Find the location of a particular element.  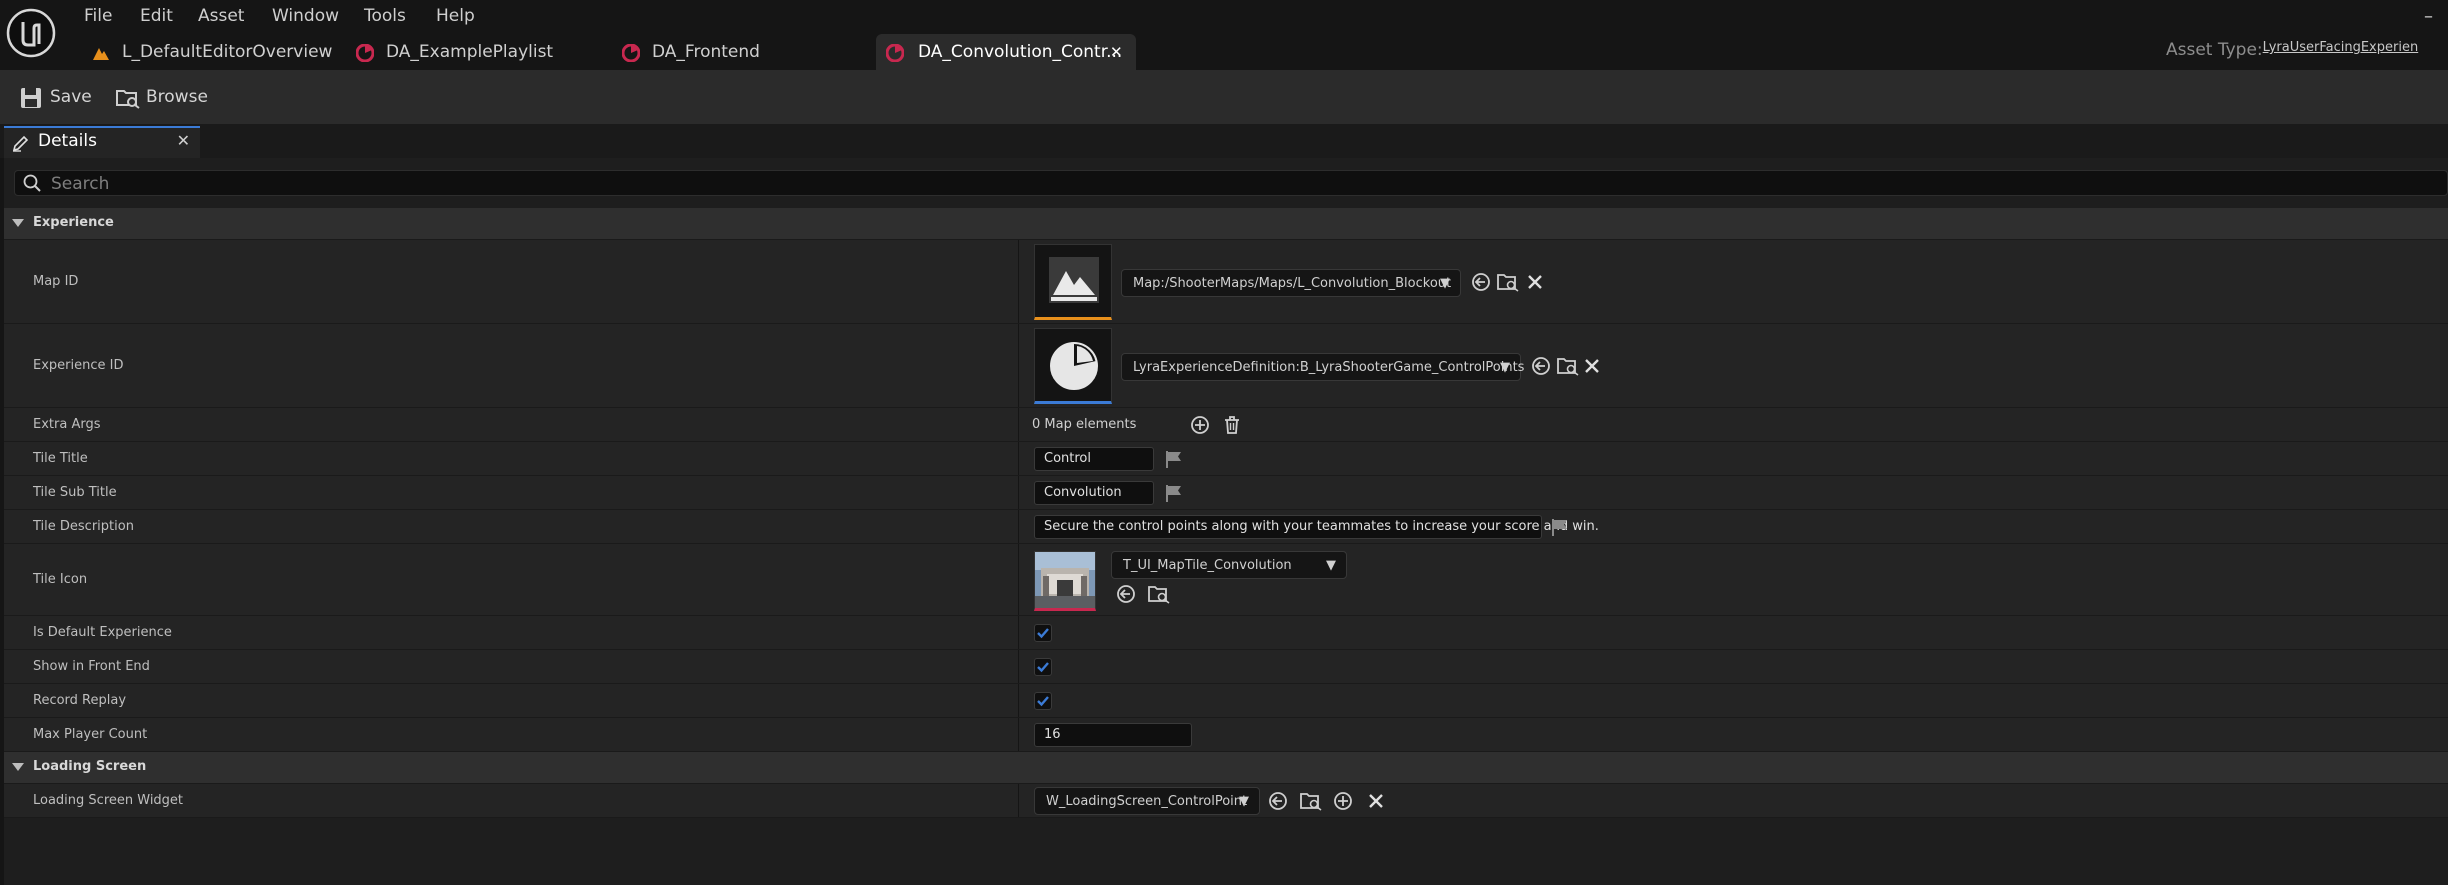

save-label: Save is located at coordinates (71, 97).